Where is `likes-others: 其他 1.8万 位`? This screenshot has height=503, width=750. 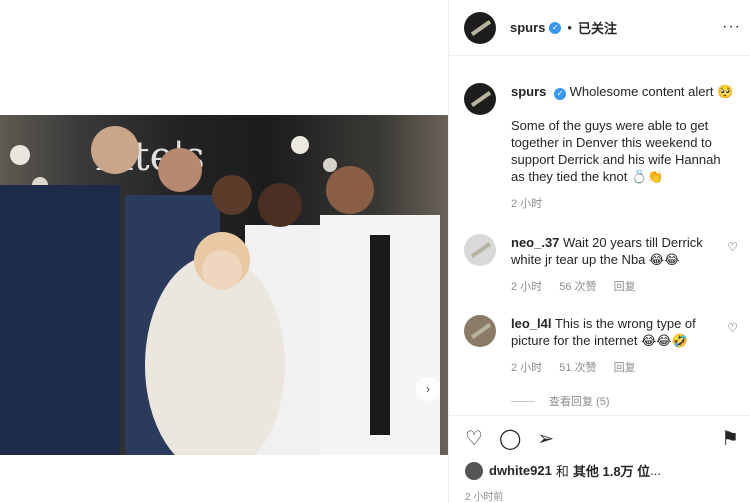
likes-others: 其他 1.8万 位 is located at coordinates (611, 470).